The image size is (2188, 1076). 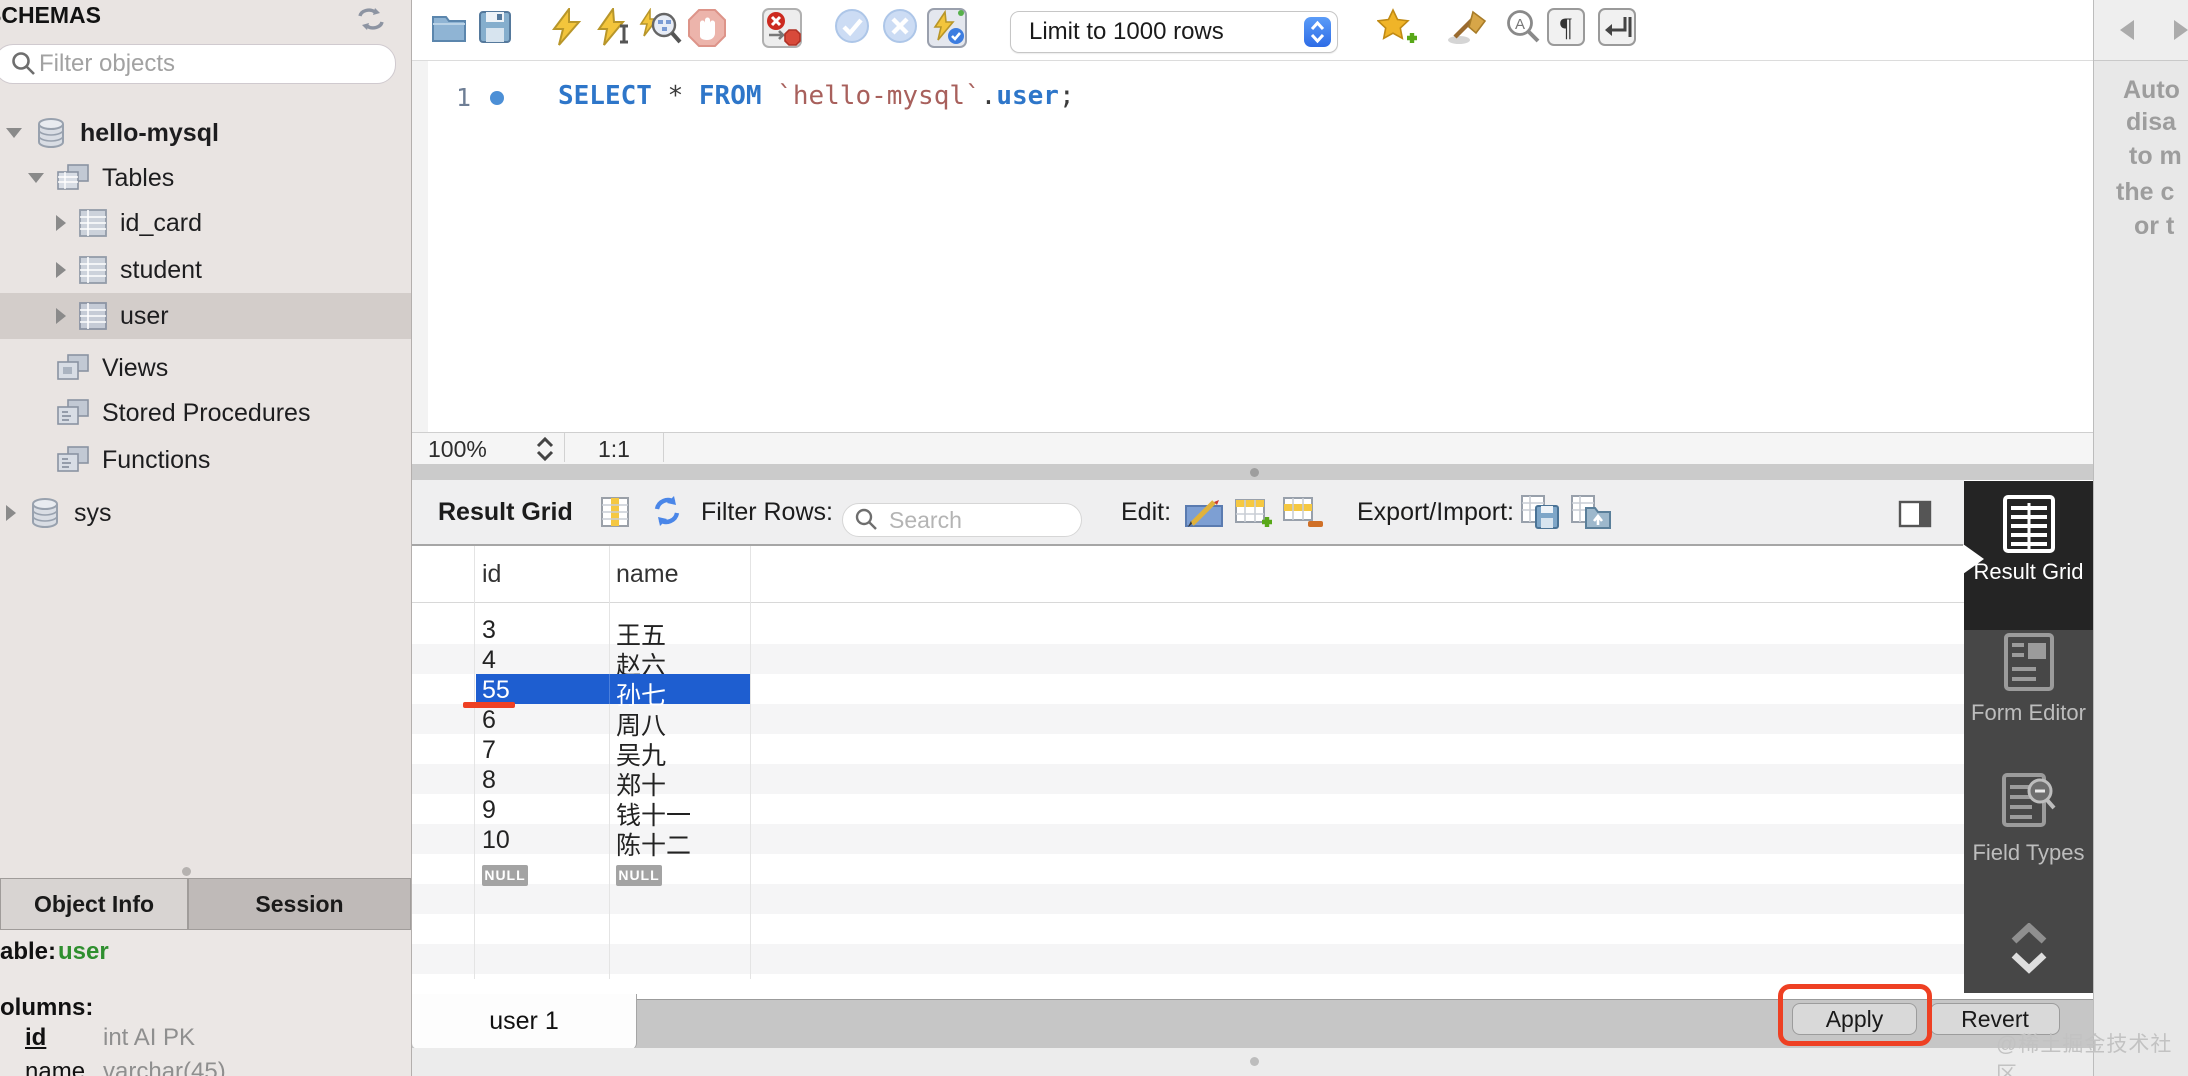 I want to click on sidebar-item-table-user: user, so click(x=205, y=316).